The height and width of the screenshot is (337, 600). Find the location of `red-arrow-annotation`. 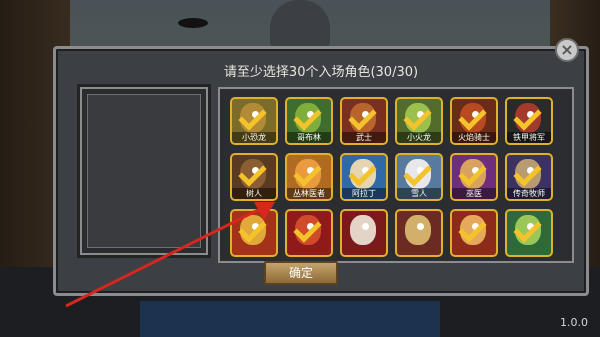

red-arrow-annotation is located at coordinates (170, 255).